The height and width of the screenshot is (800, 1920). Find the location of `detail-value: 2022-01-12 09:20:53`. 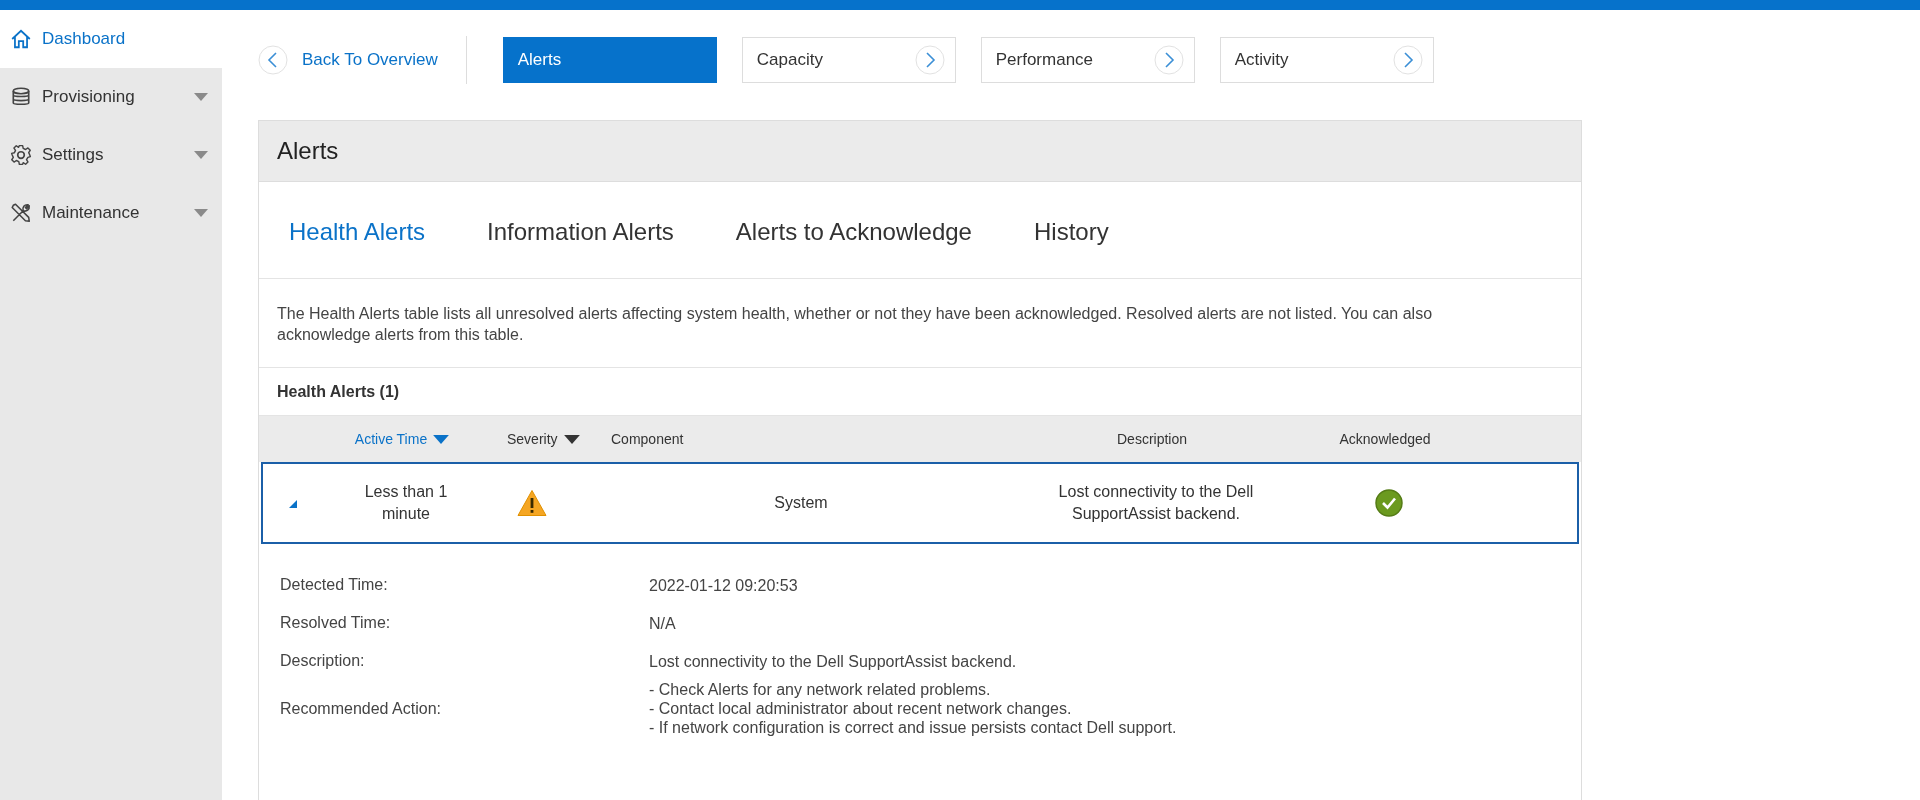

detail-value: 2022-01-12 09:20:53 is located at coordinates (724, 585).